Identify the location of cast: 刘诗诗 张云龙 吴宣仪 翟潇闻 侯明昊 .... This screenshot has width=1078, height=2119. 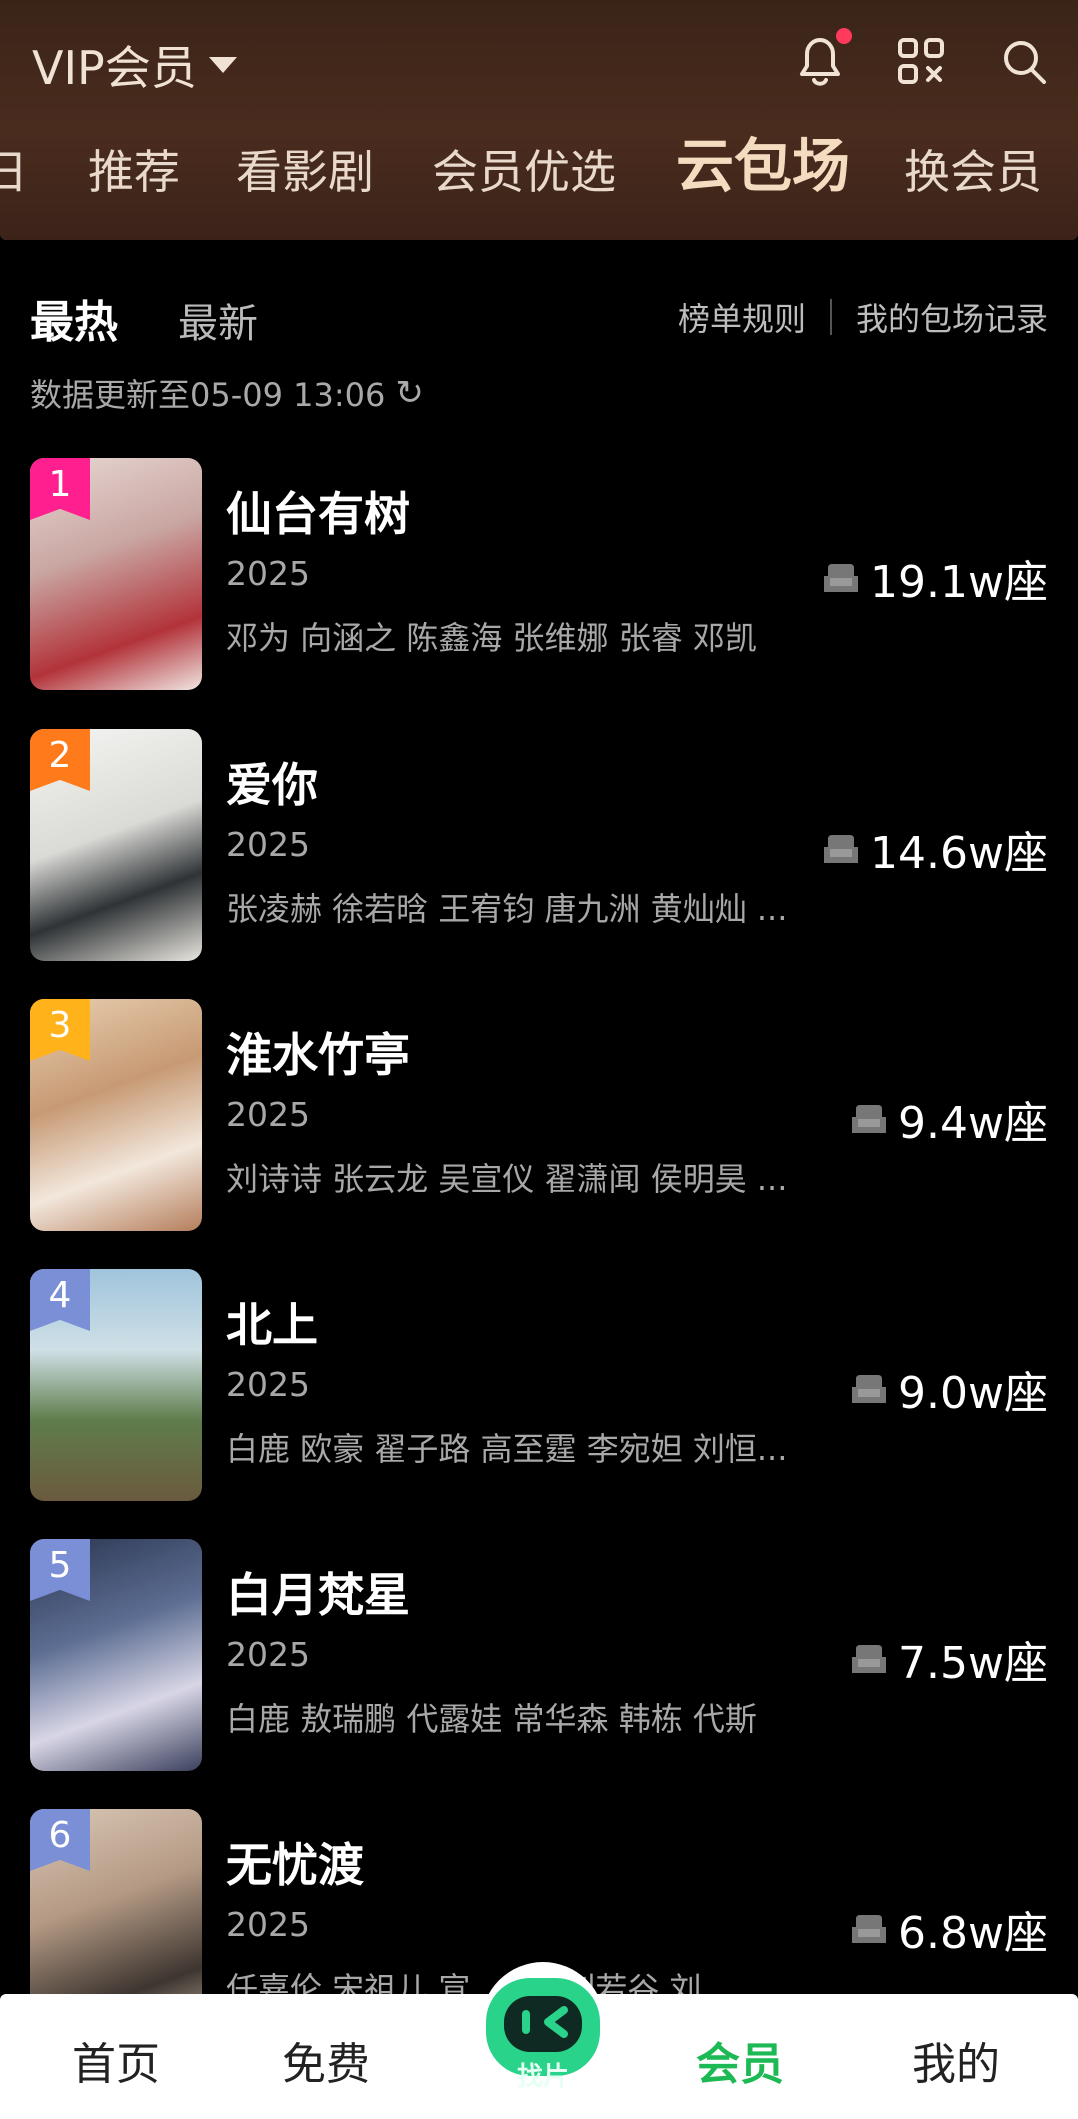
(507, 1179).